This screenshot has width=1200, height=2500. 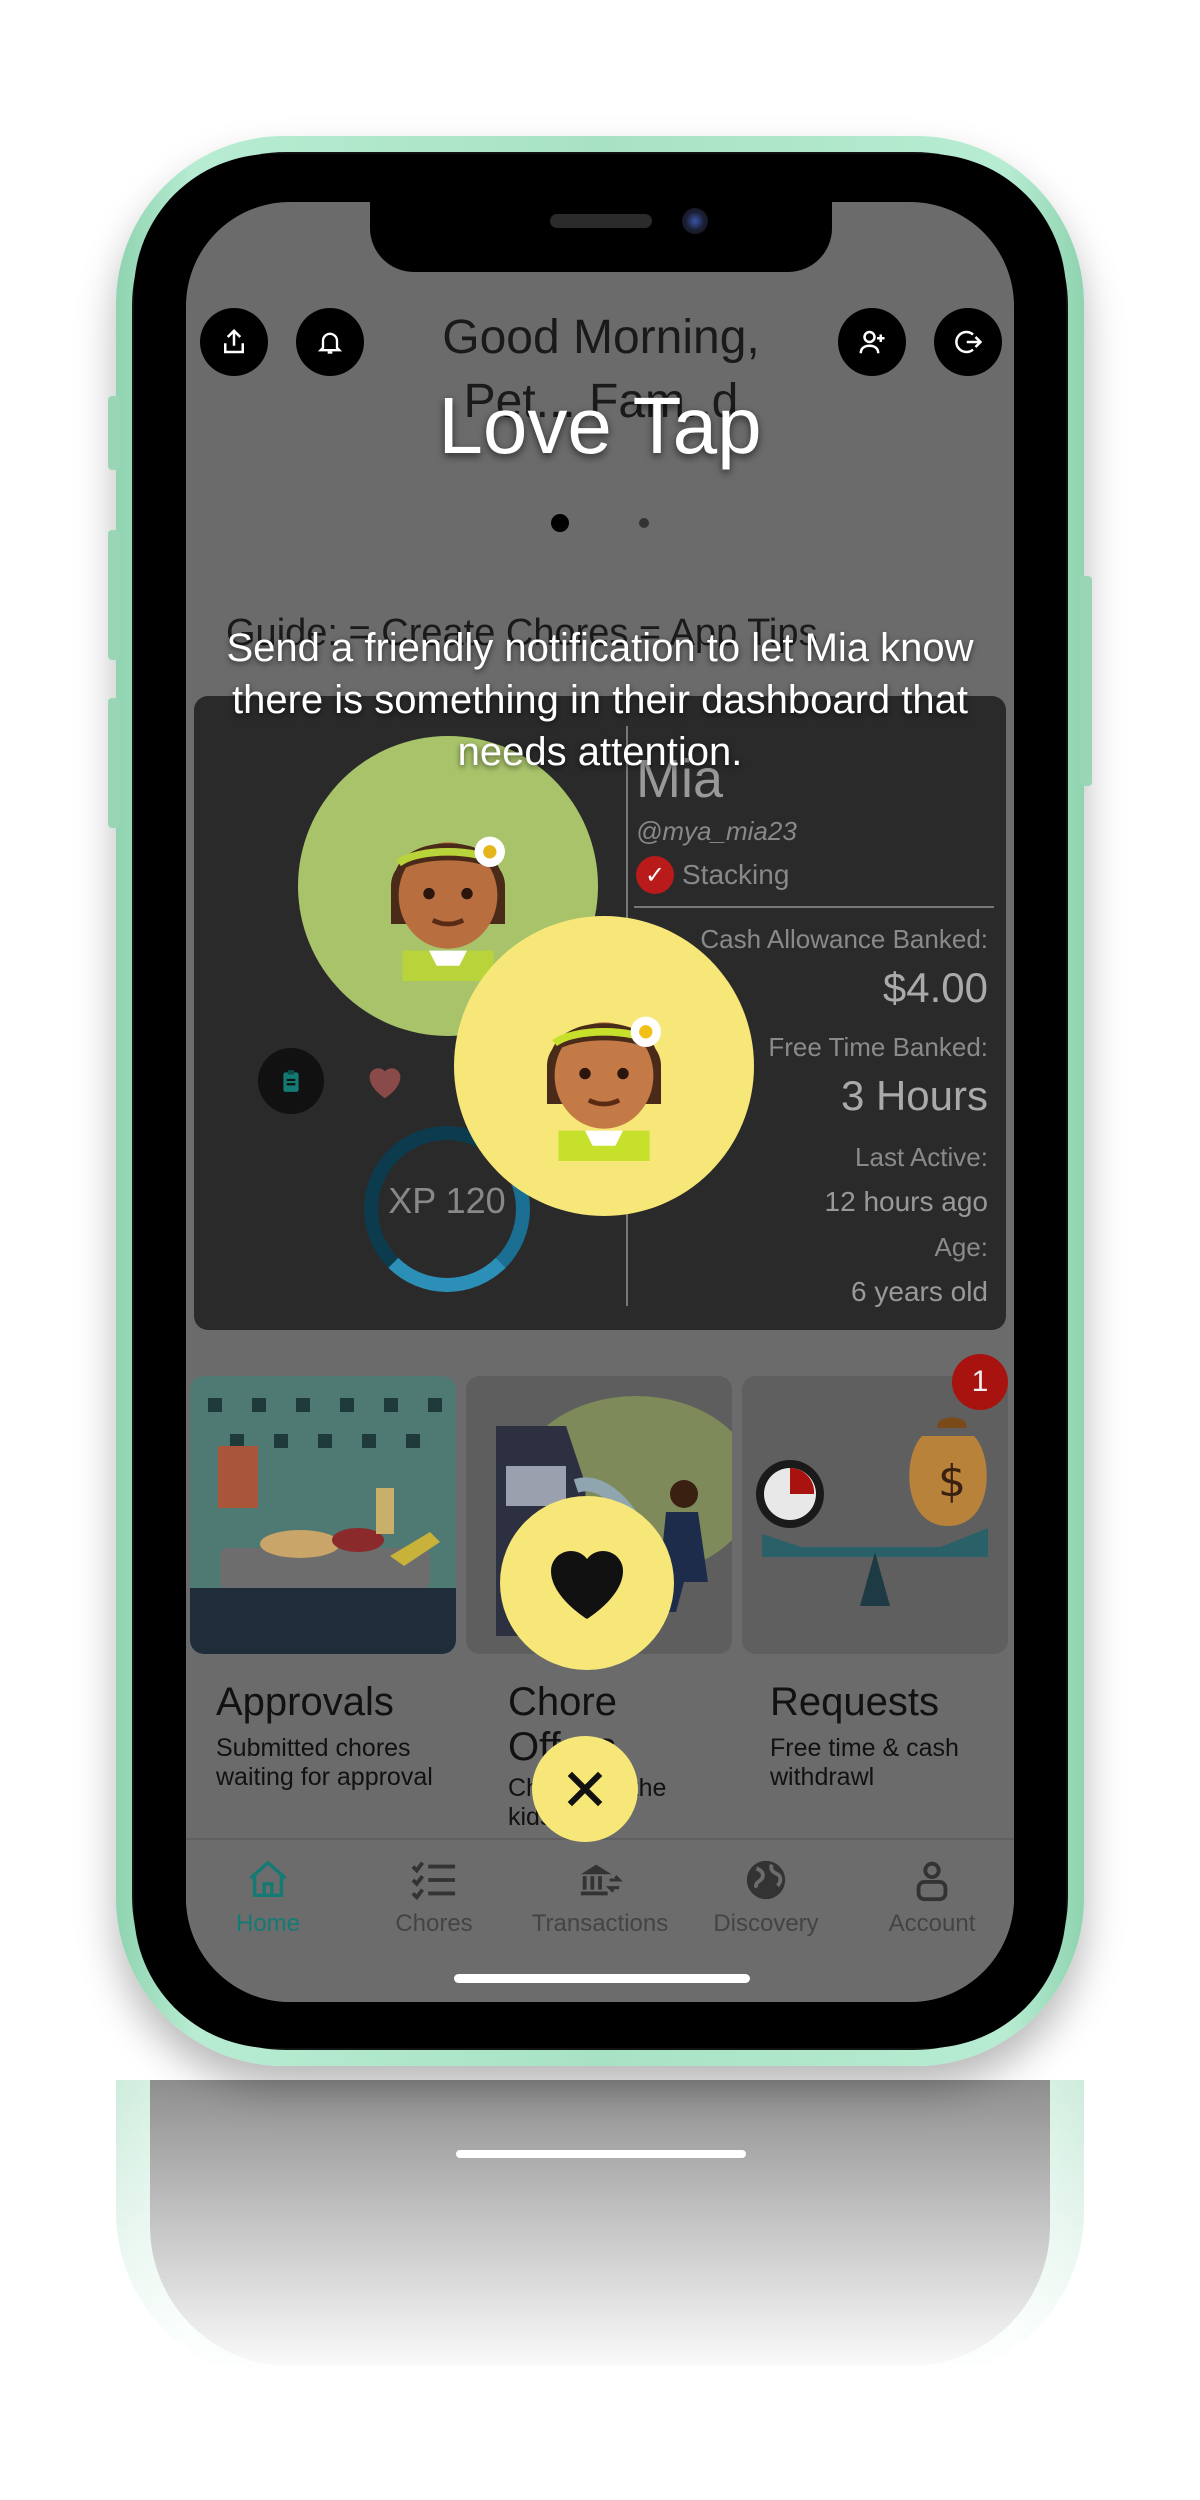 I want to click on add-person-icon, so click(x=872, y=342).